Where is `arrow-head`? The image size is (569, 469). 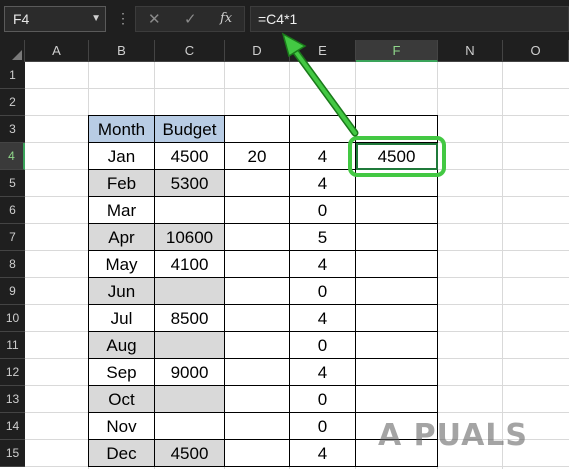 arrow-head is located at coordinates (294, 45).